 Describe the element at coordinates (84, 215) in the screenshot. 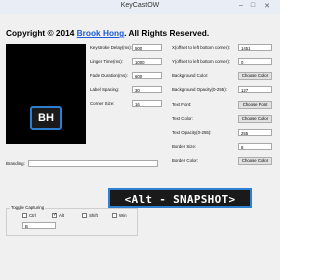

I see `shift-checkbox` at that location.